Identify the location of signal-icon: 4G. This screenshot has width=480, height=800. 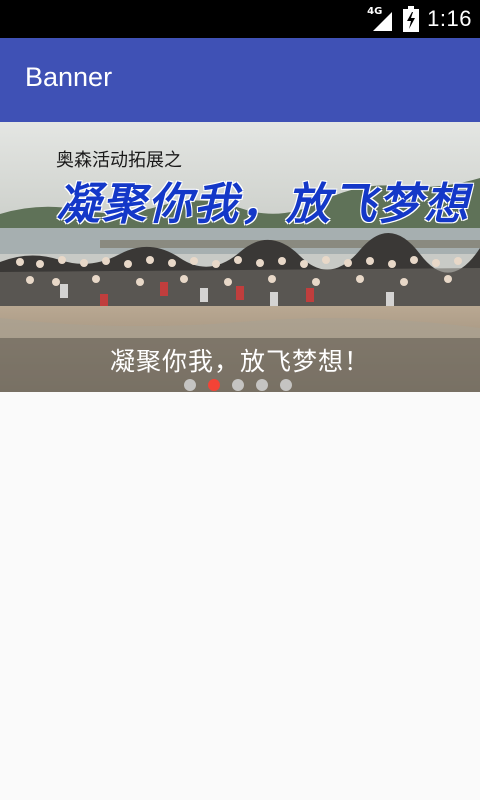
(381, 19).